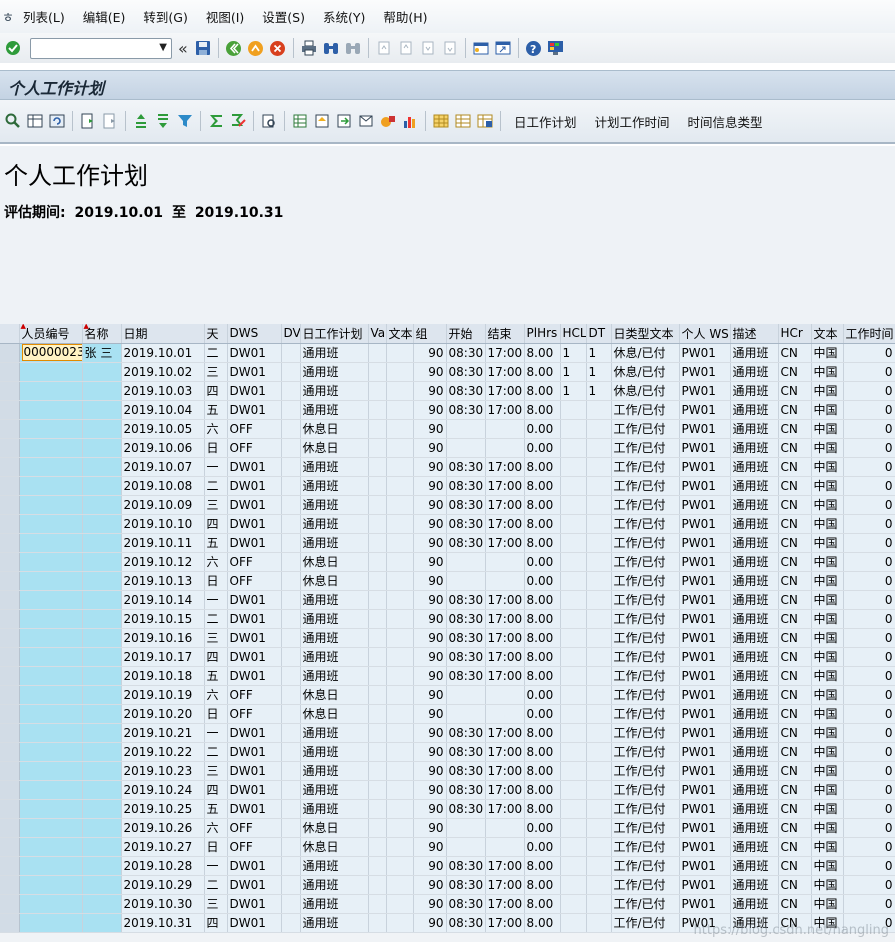  What do you see at coordinates (163, 828) in the screenshot?
I see `table-cell: 2019.10.26` at bounding box center [163, 828].